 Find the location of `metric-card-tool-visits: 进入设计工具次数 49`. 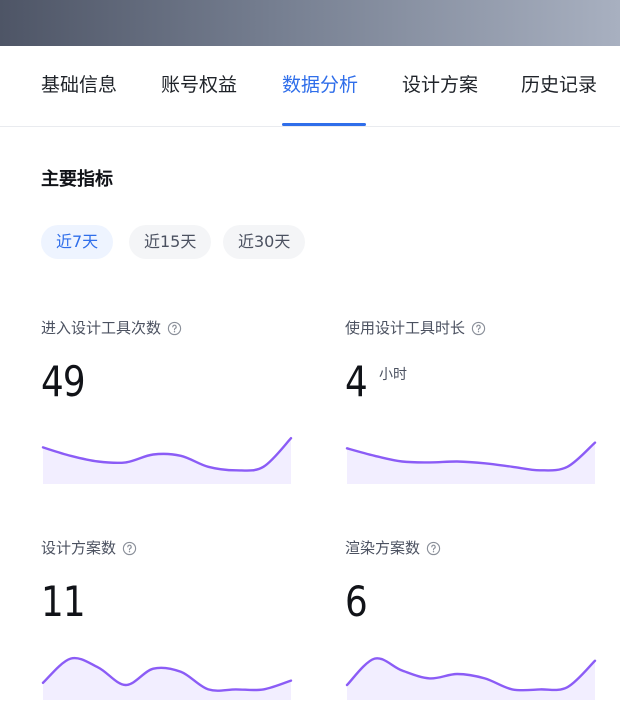

metric-card-tool-visits: 进入设计工具次数 49 is located at coordinates (171, 403).